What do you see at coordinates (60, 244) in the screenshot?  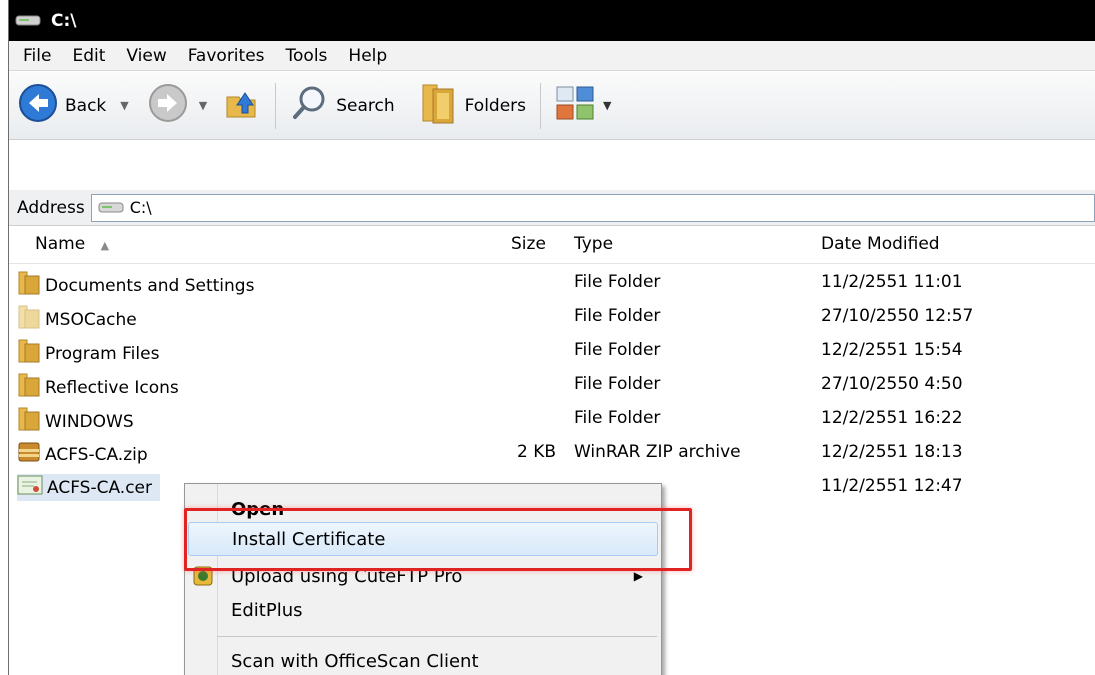 I see `column-header-name-label: Name` at bounding box center [60, 244].